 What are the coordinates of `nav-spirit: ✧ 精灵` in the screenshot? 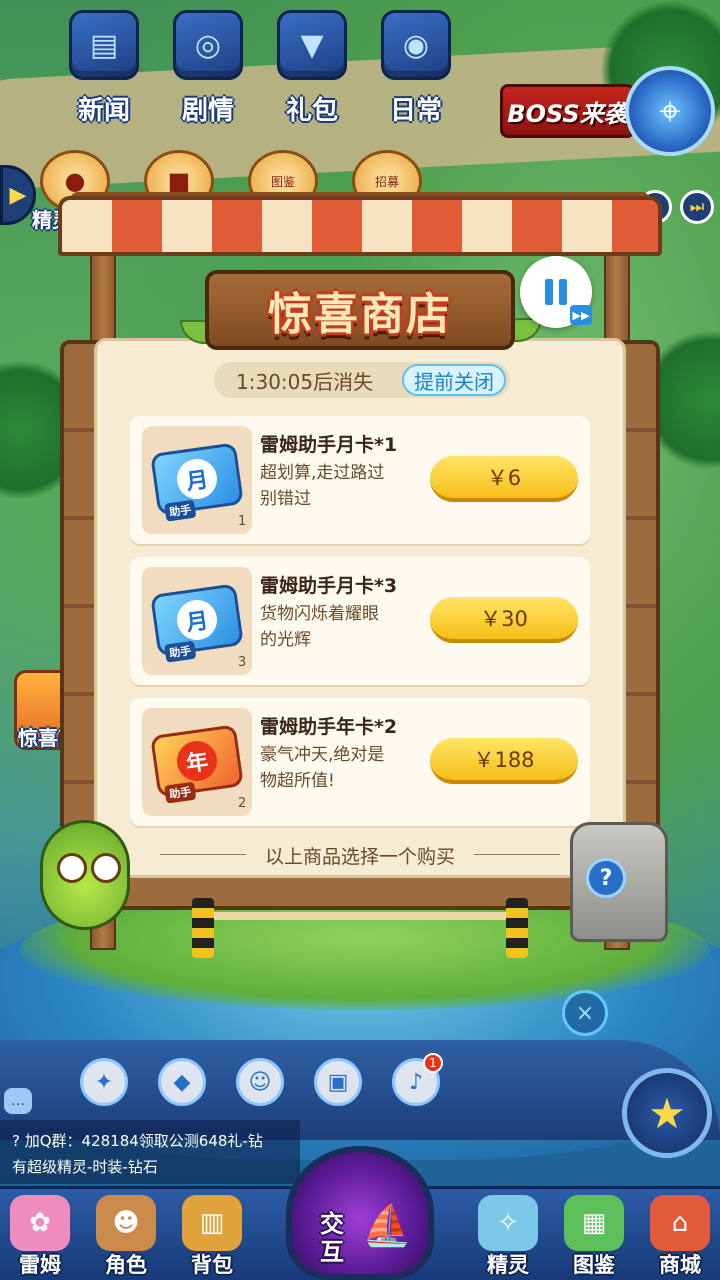 It's located at (508, 1234).